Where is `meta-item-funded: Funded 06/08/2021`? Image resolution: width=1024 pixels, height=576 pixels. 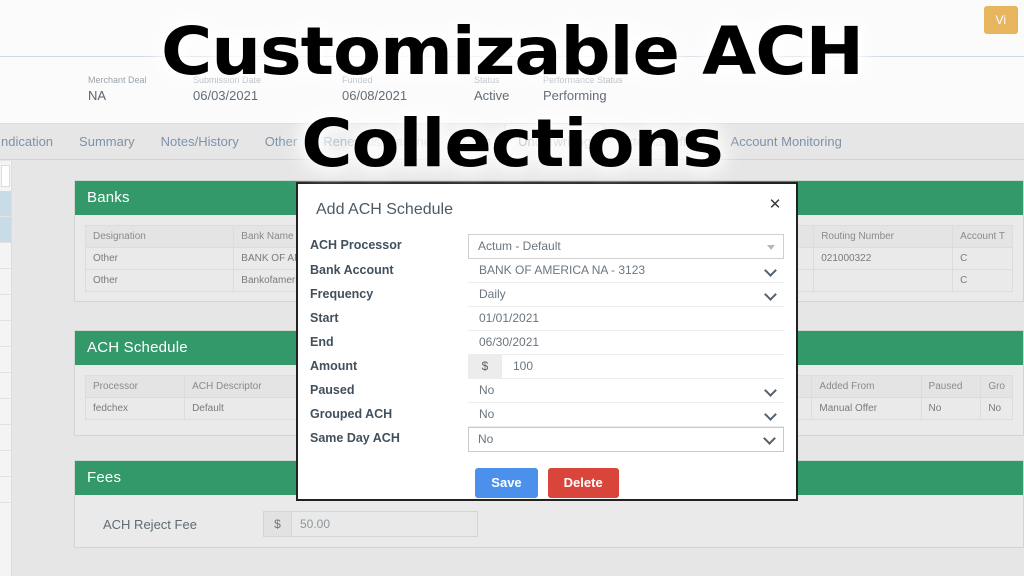 meta-item-funded: Funded 06/08/2021 is located at coordinates (374, 89).